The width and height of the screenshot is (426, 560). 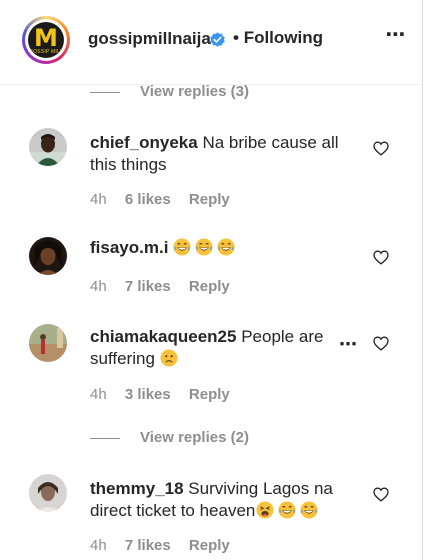 What do you see at coordinates (137, 488) in the screenshot?
I see `comment-username: themmy_18` at bounding box center [137, 488].